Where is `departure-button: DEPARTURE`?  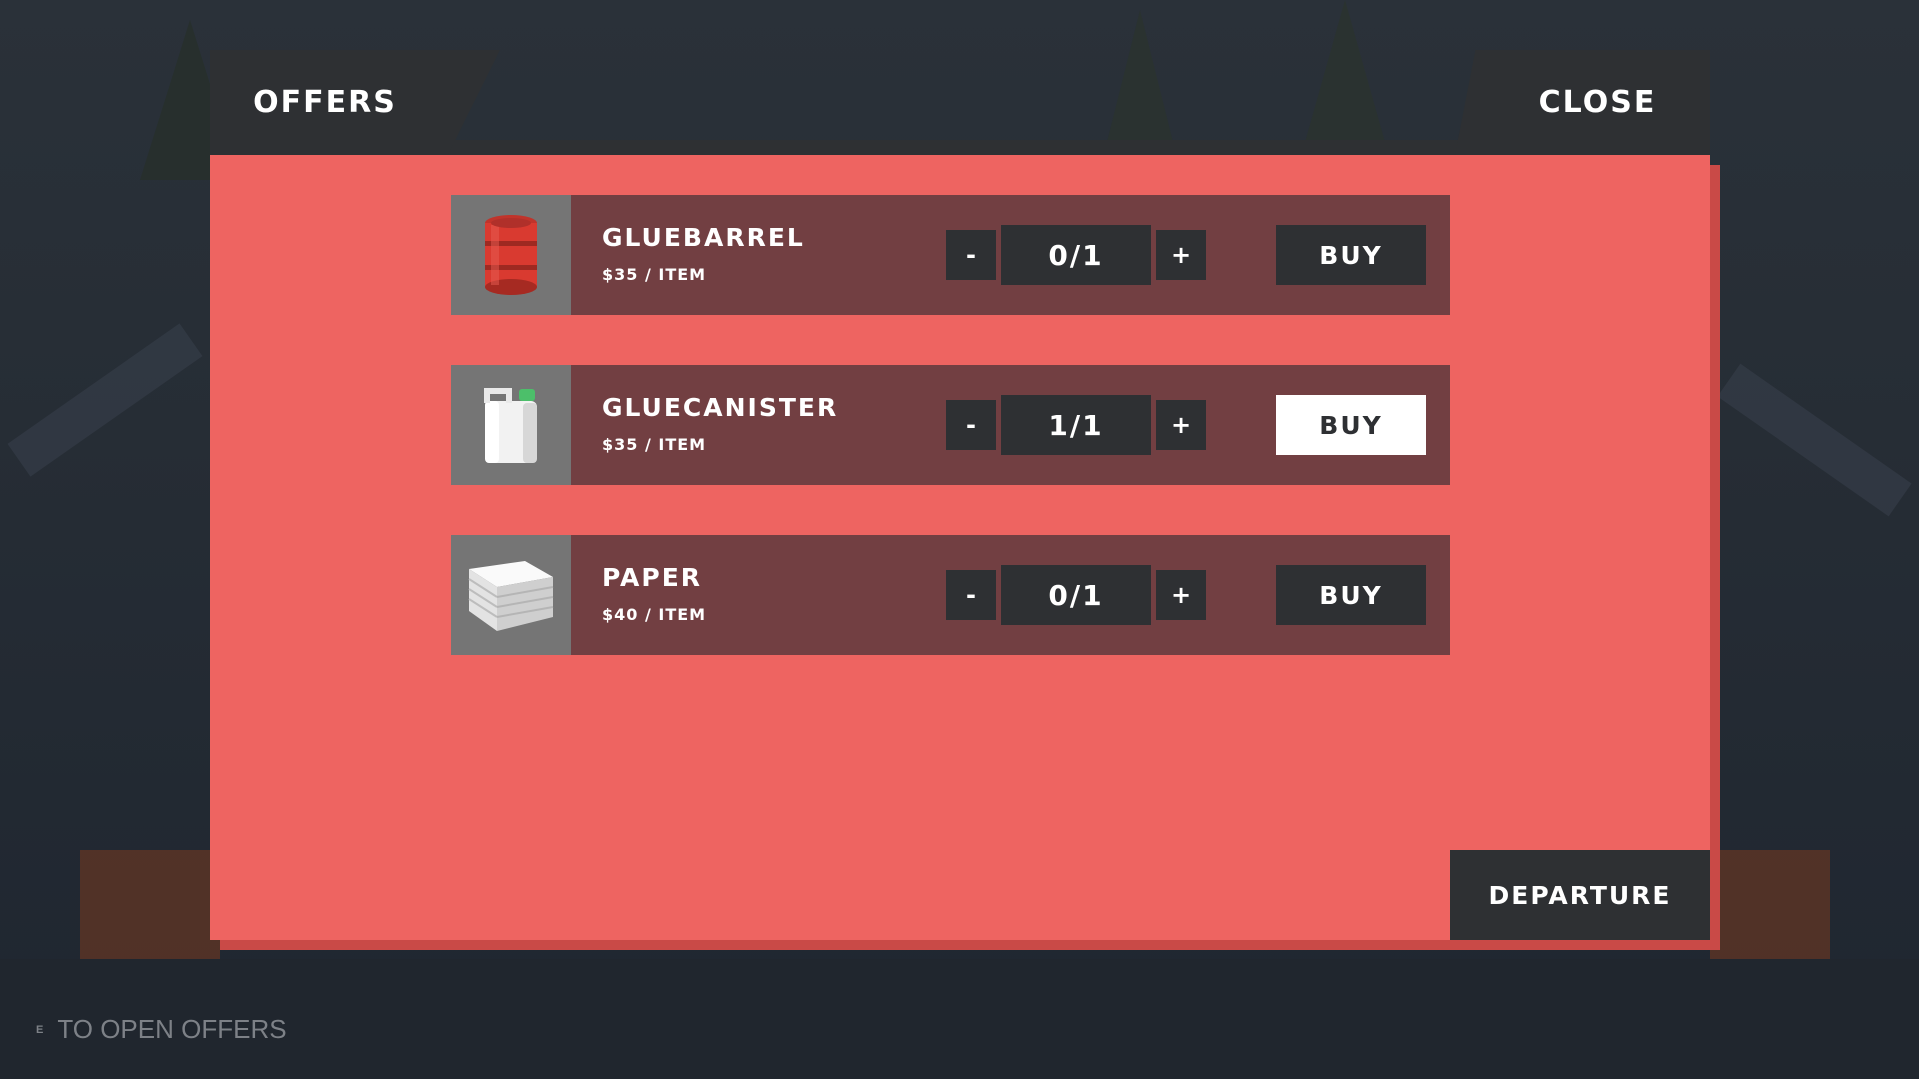
departure-button: DEPARTURE is located at coordinates (1580, 895).